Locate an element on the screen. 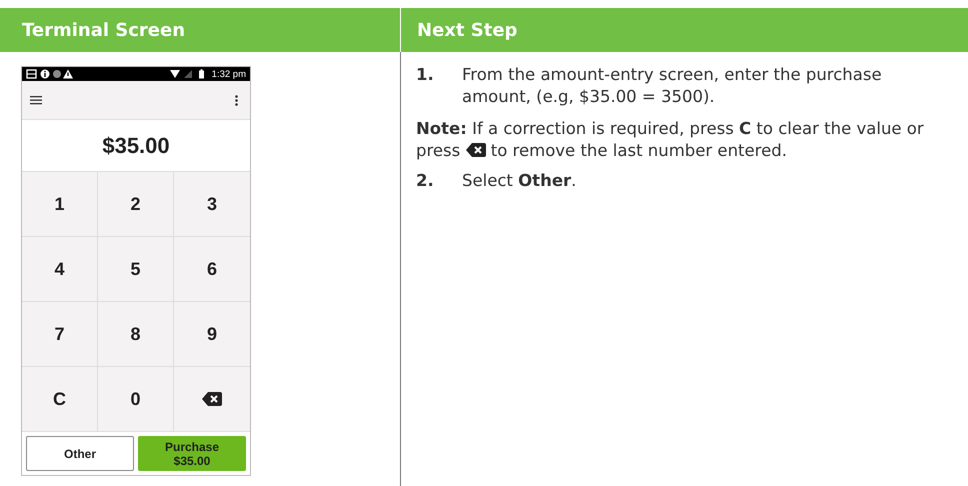  digit-key: 4 is located at coordinates (60, 269).